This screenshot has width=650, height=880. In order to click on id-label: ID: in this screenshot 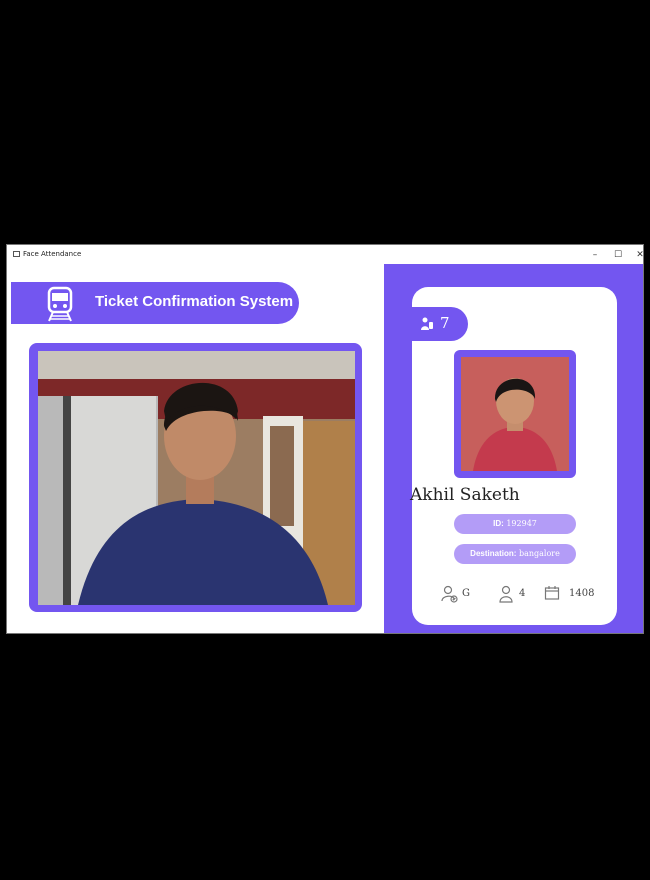, I will do `click(498, 523)`.